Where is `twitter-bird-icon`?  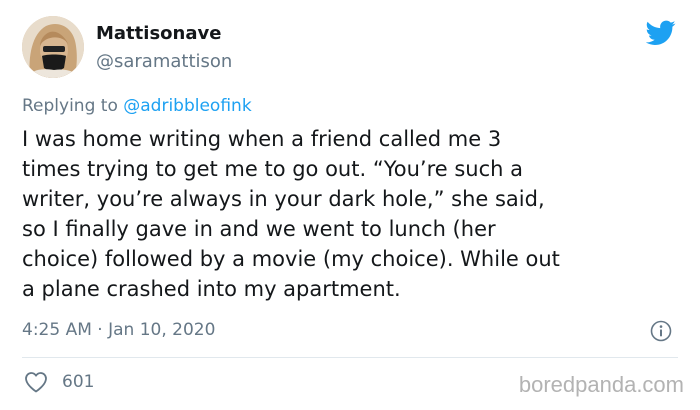 twitter-bird-icon is located at coordinates (661, 33).